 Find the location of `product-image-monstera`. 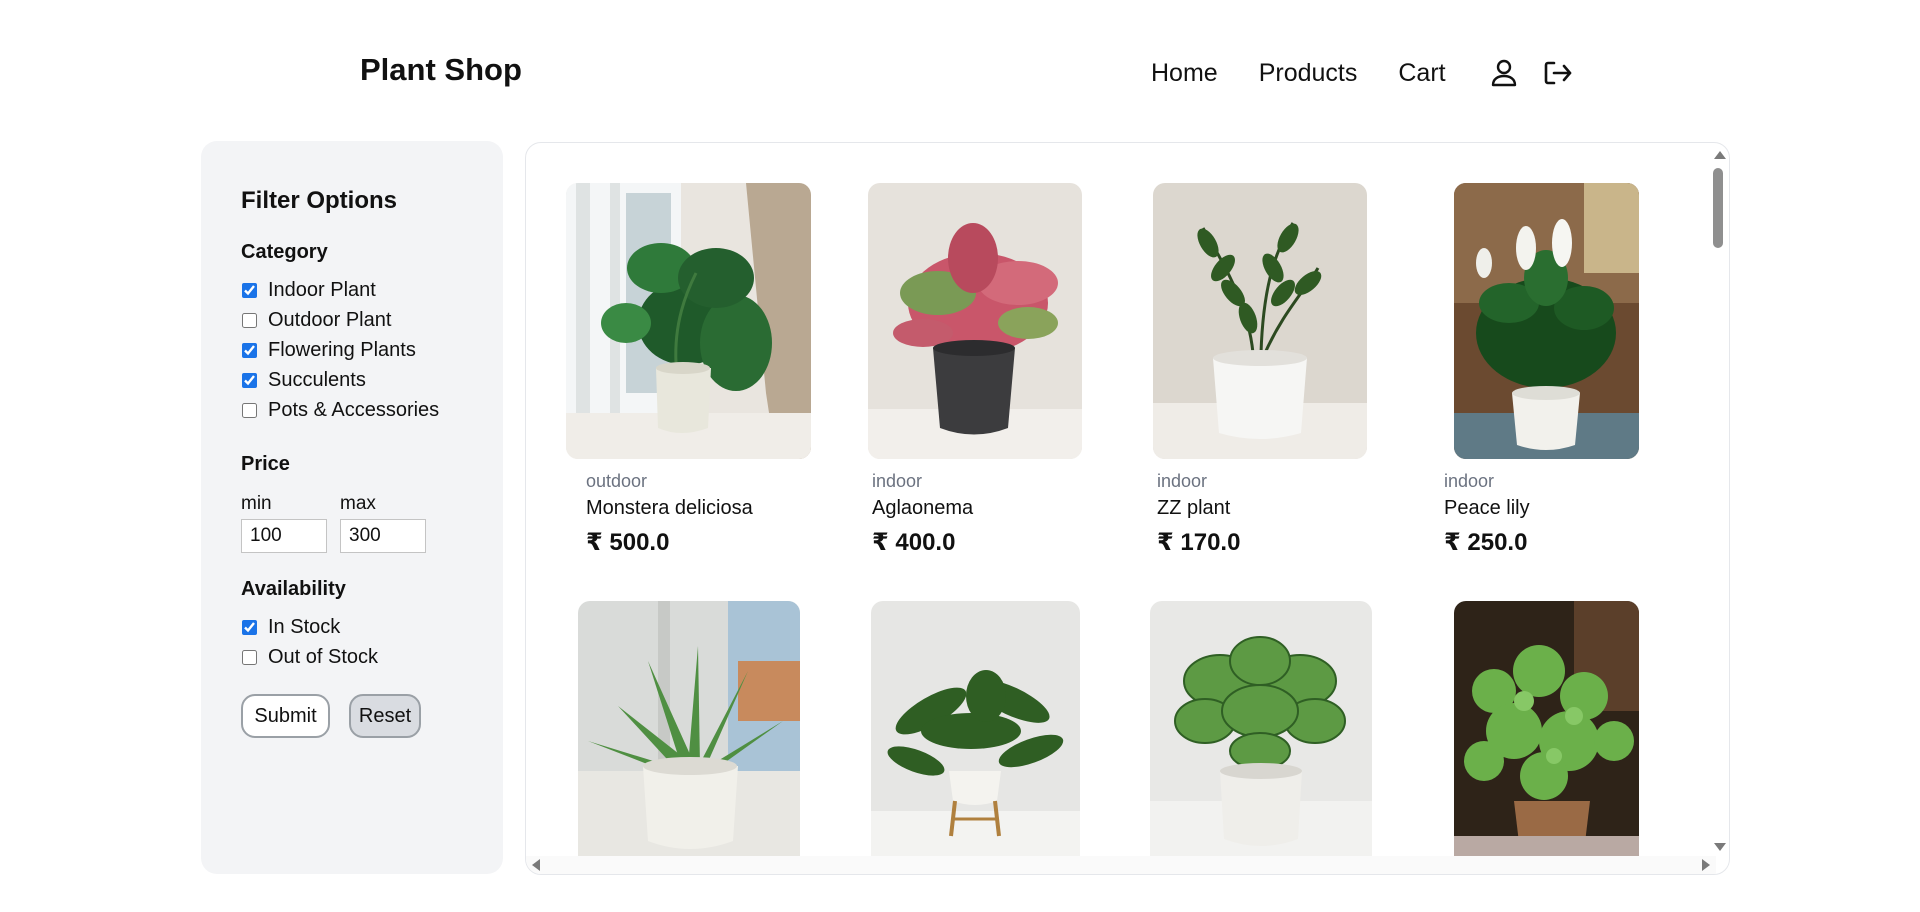

product-image-monstera is located at coordinates (688, 321).